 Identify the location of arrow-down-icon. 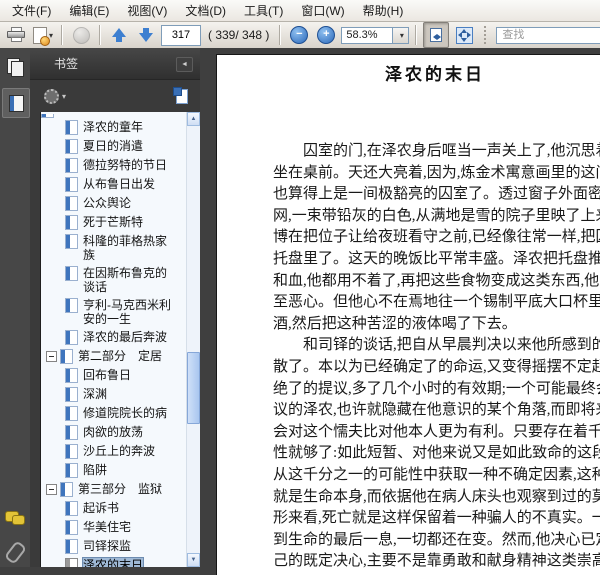
(146, 35).